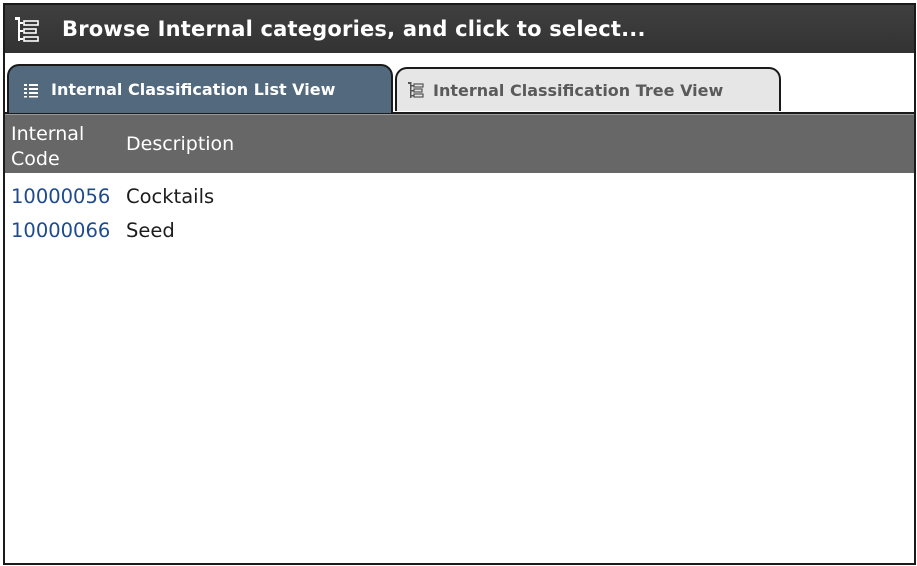 Image resolution: width=917 pixels, height=566 pixels. Describe the element at coordinates (150, 230) in the screenshot. I see `description-cell: Seed` at that location.